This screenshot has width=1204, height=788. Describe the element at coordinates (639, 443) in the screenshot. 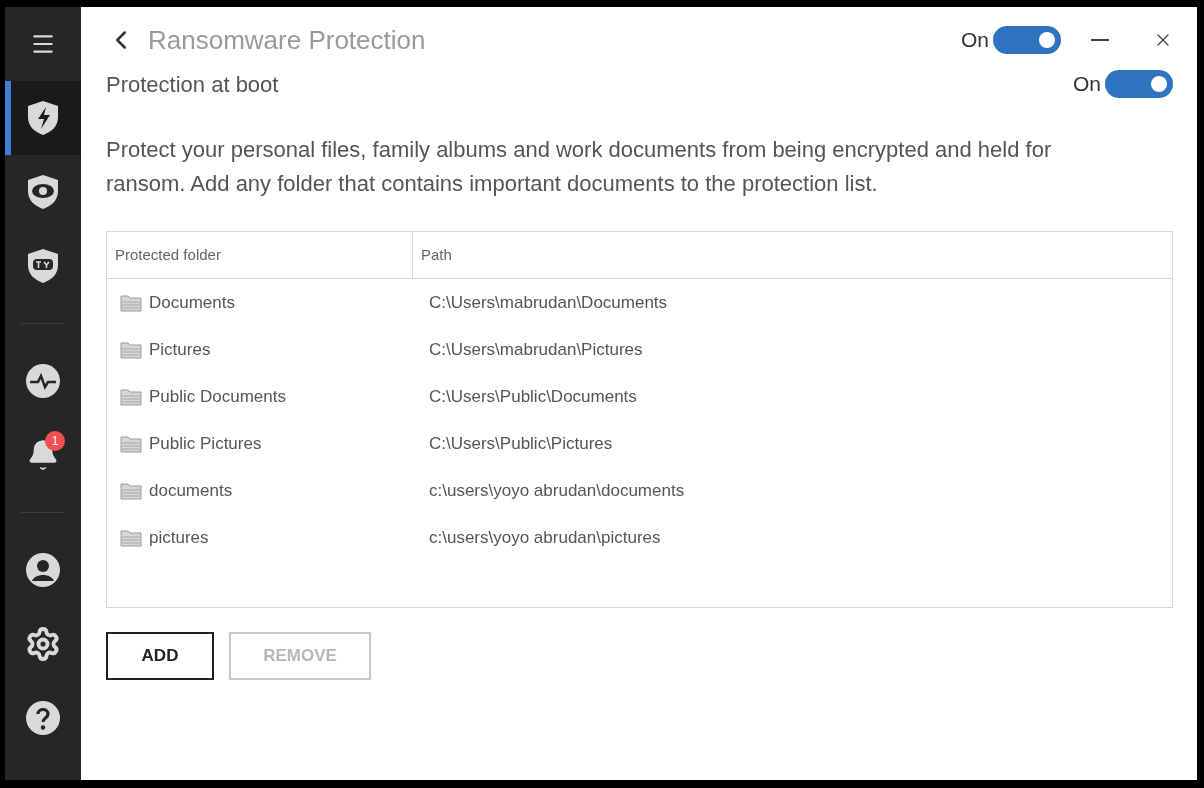

I see `table-row: Public Pictures C:\Users\Public\Pictures` at that location.